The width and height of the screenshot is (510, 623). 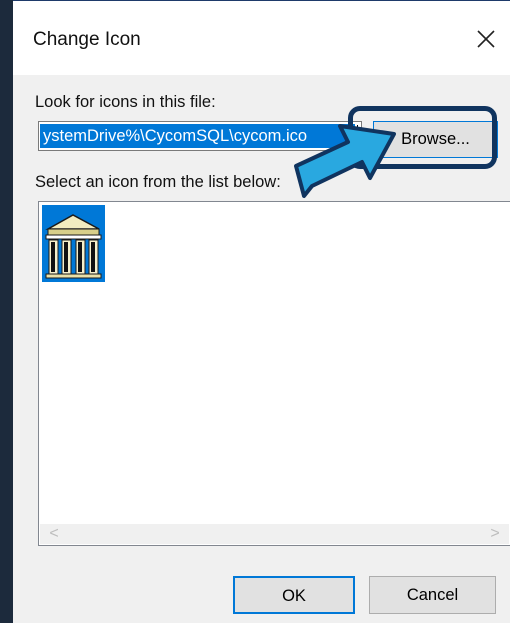 I want to click on background-window-edge, so click(x=6, y=311).